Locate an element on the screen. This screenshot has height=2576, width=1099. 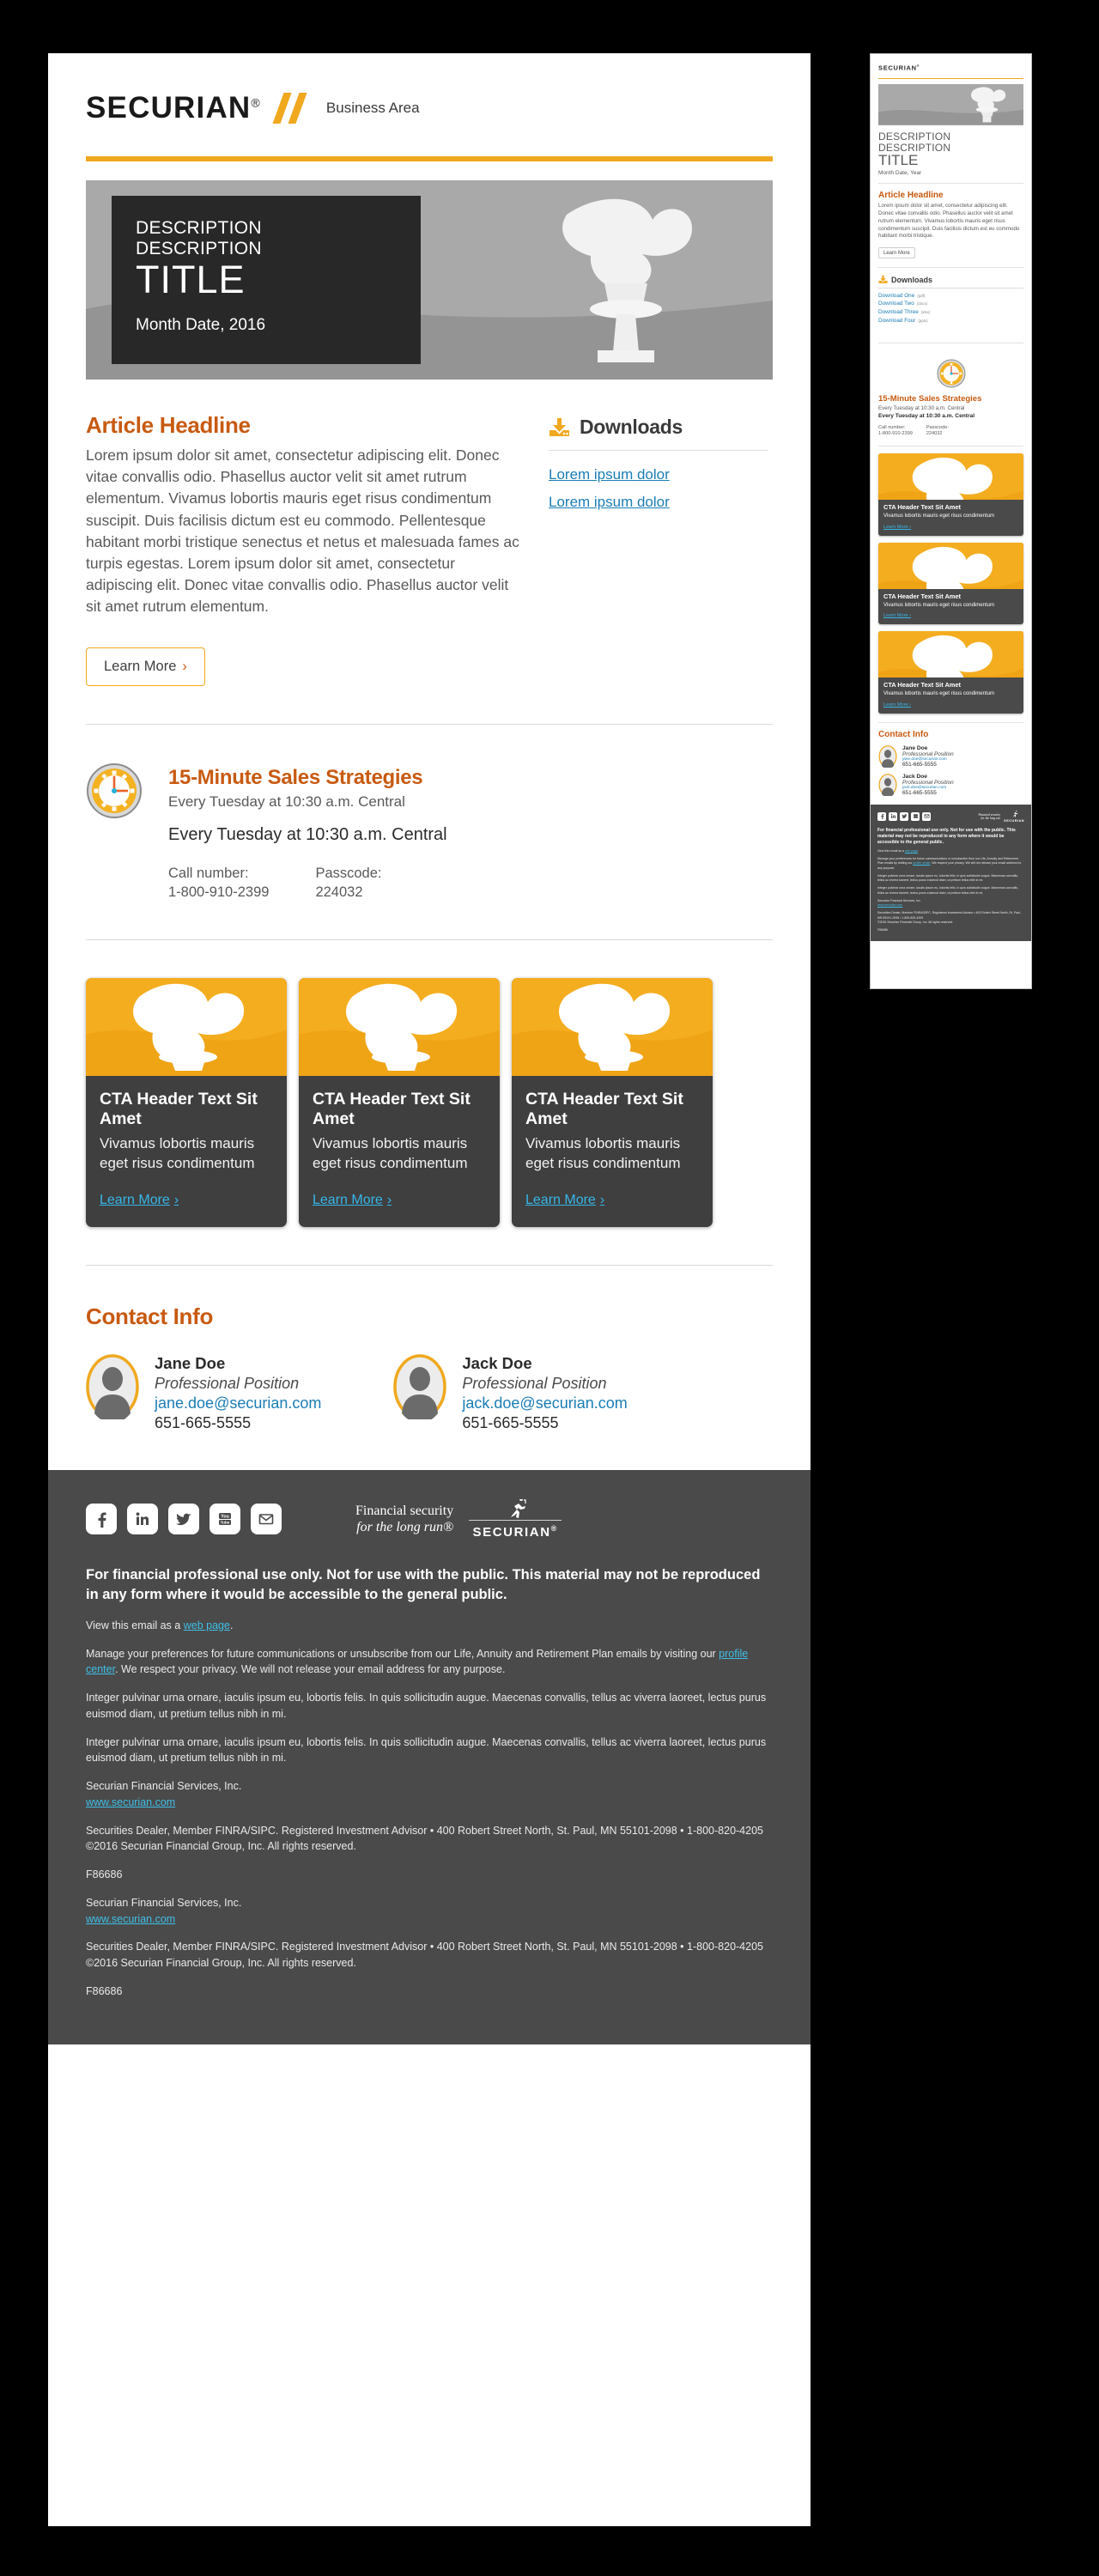
mobile-divider is located at coordinates (950, 446).